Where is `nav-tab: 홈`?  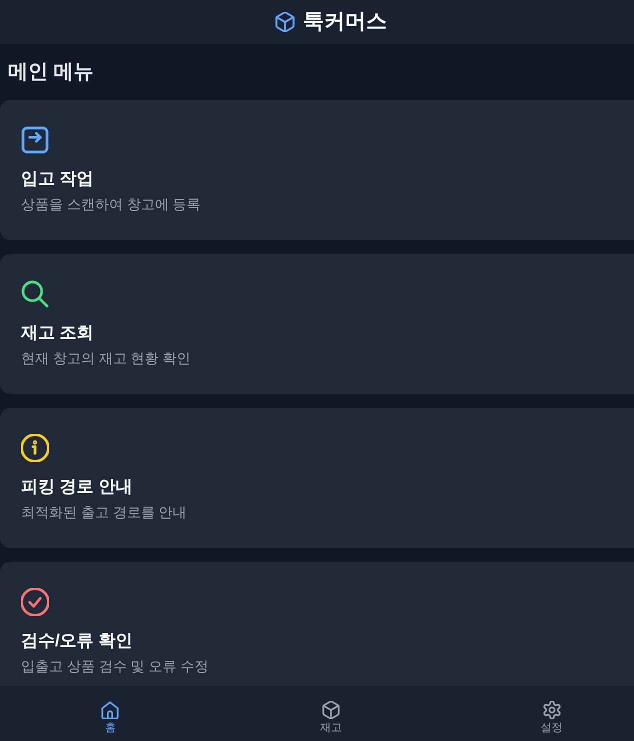 nav-tab: 홈 is located at coordinates (110, 718).